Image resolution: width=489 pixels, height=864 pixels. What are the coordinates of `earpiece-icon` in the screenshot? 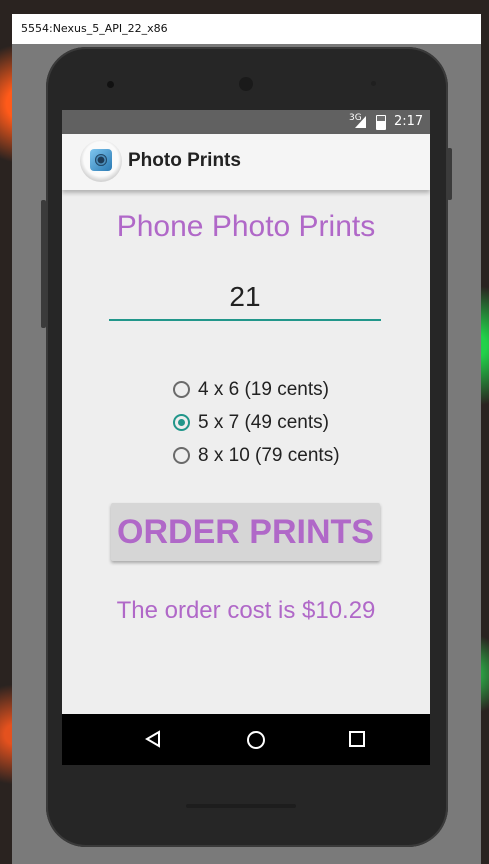 It's located at (246, 84).